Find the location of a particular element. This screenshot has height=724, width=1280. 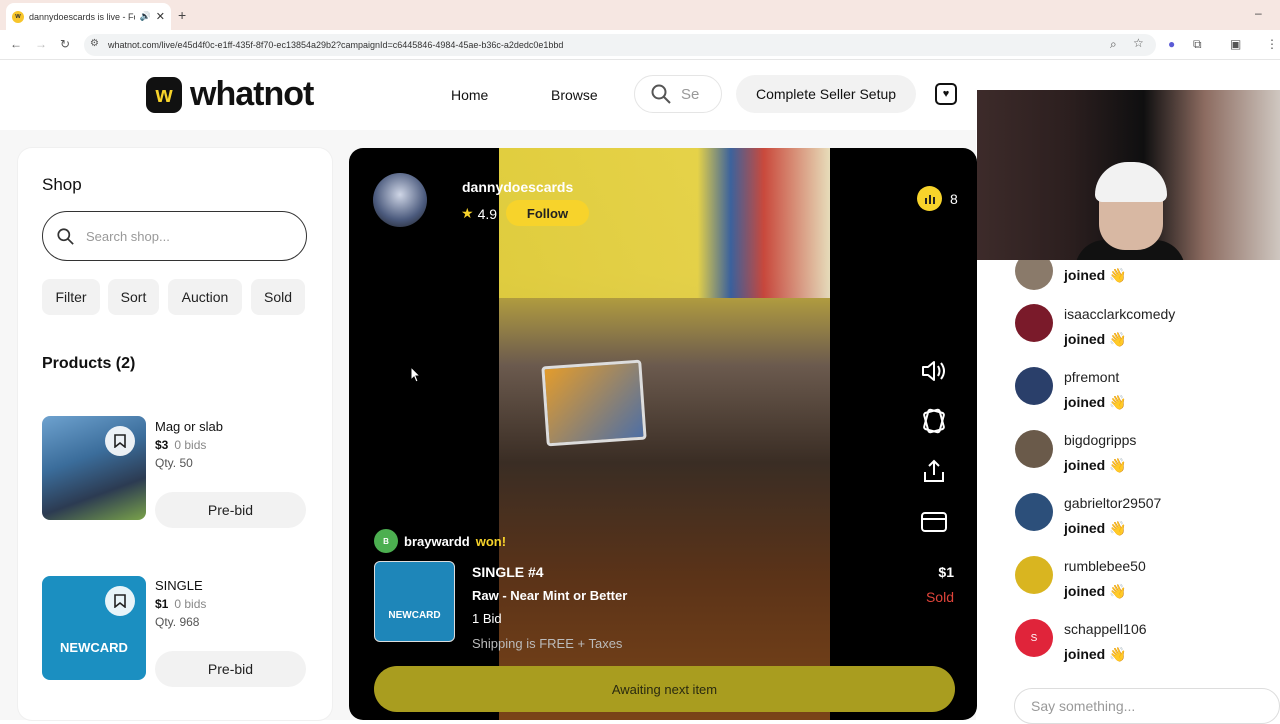

viewer-count: 8 is located at coordinates (937, 198).